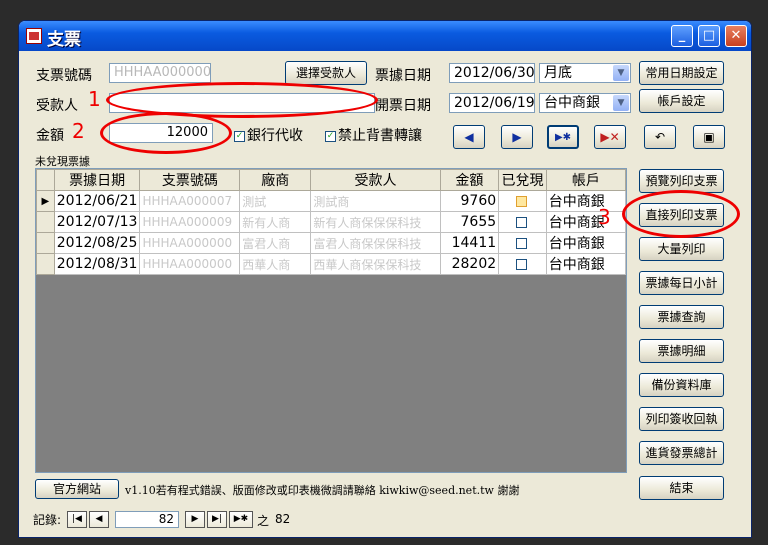 Image resolution: width=768 pixels, height=545 pixels. I want to click on record-number-field: 82, so click(147, 519).